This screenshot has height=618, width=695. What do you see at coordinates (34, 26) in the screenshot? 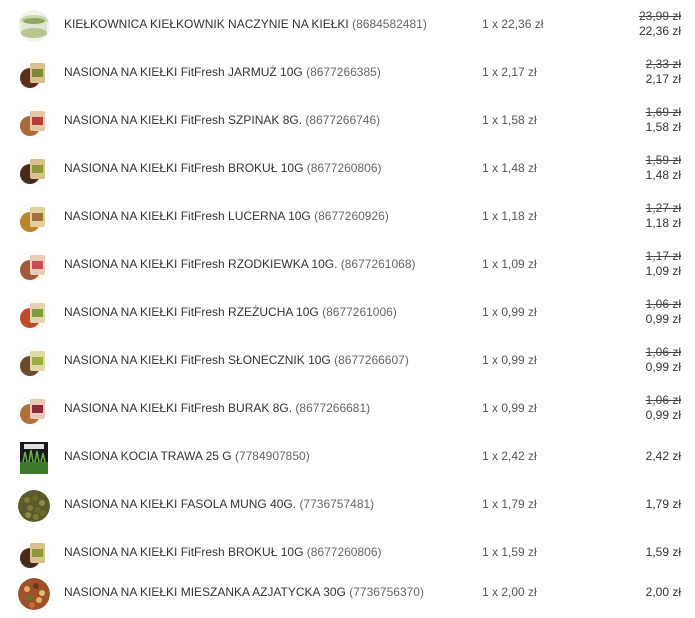
I see `sprouter-jar-icon` at bounding box center [34, 26].